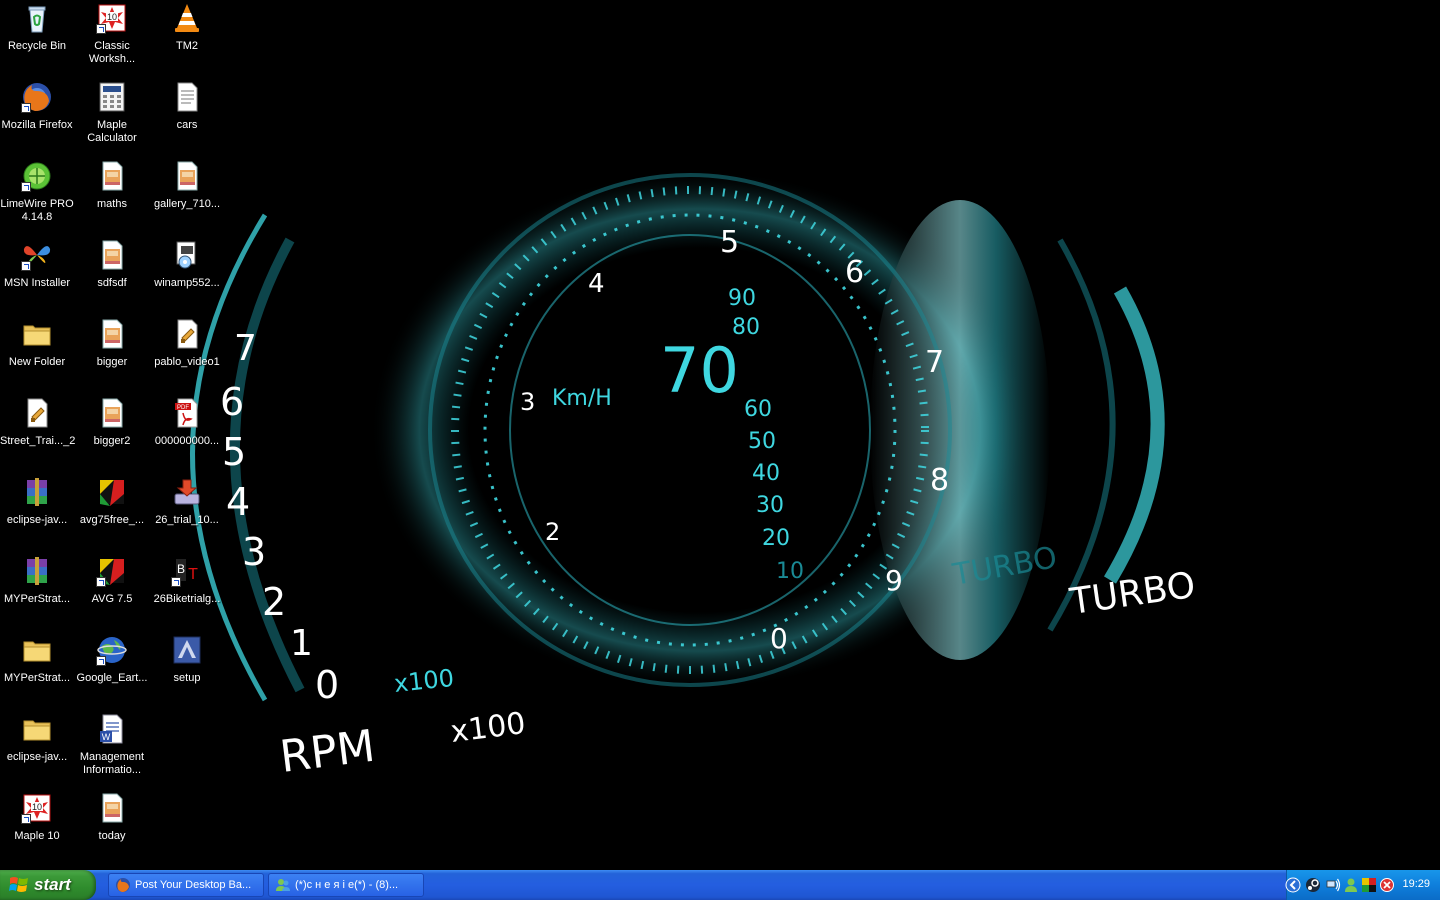 The image size is (1440, 900). I want to click on desktop-icon: cars, so click(187, 117).